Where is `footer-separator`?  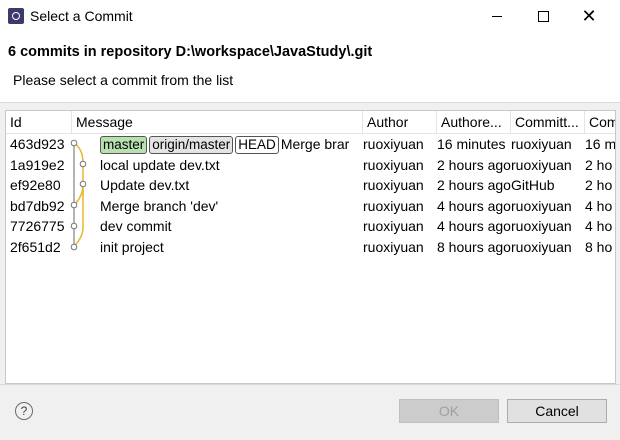
footer-separator is located at coordinates (310, 384).